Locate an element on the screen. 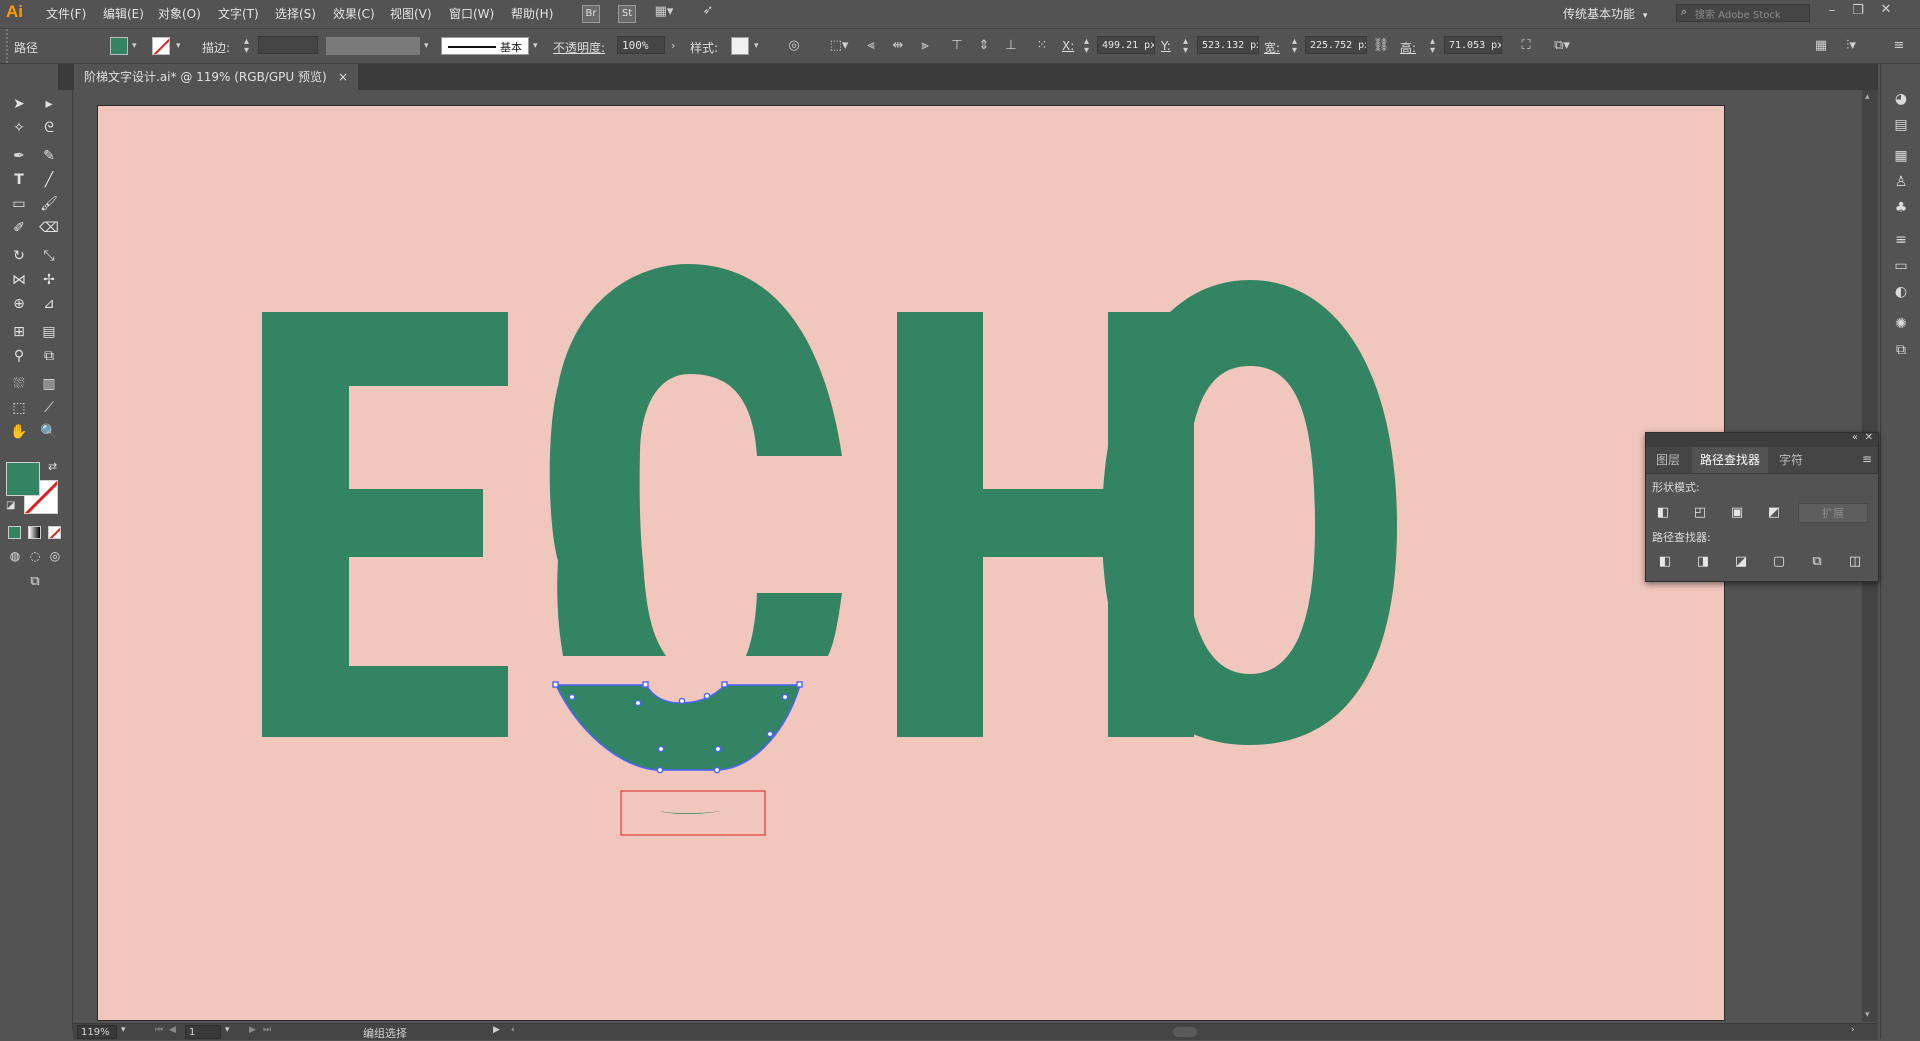 This screenshot has width=1920, height=1041. status-menu-icon: ▶ is located at coordinates (496, 1030).